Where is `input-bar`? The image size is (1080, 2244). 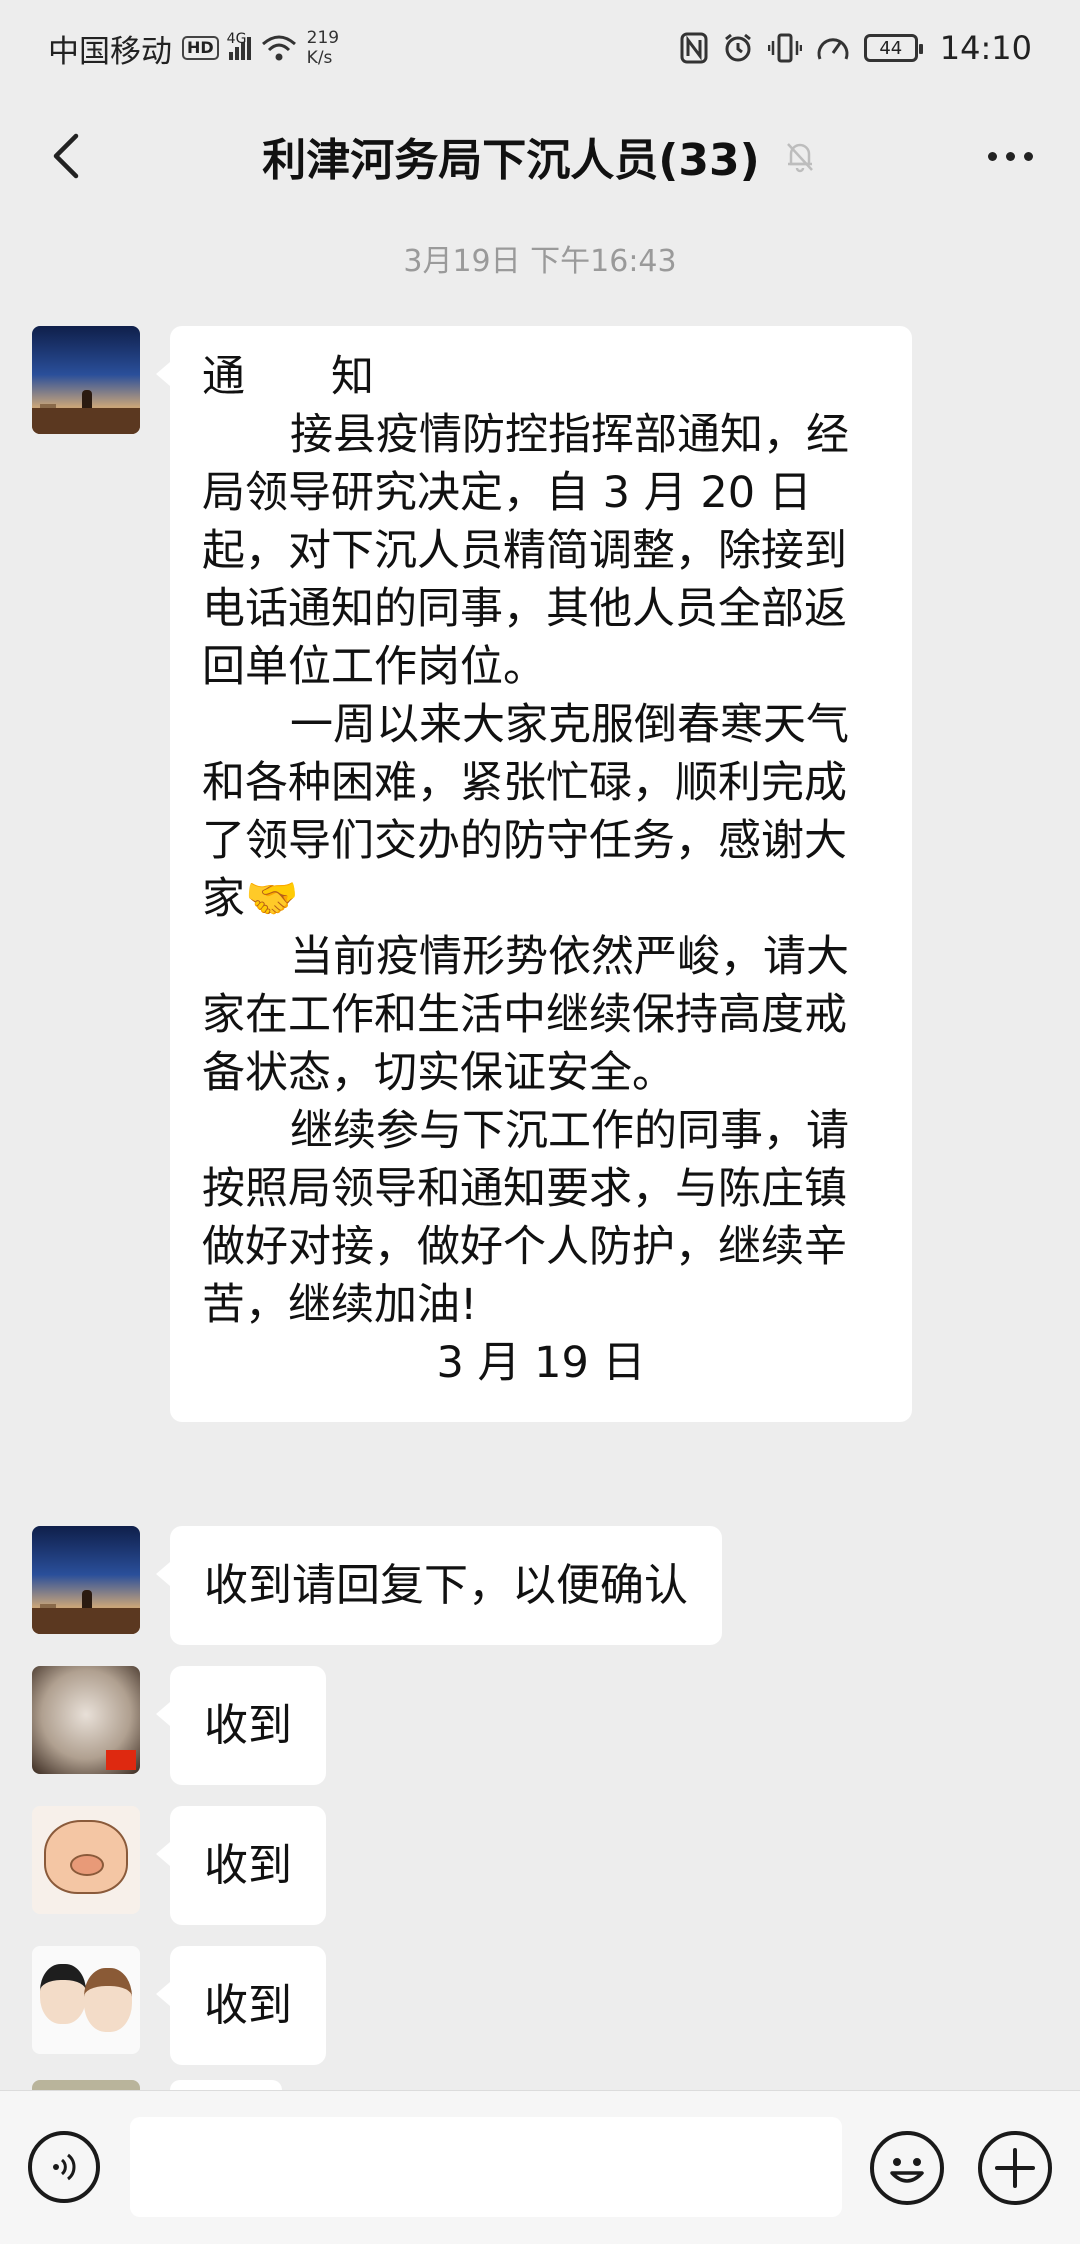 input-bar is located at coordinates (540, 2167).